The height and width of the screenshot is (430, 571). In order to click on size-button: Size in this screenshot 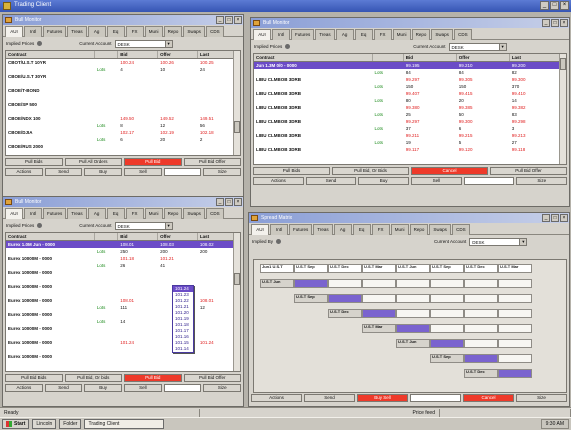, I will do `click(541, 398)`.